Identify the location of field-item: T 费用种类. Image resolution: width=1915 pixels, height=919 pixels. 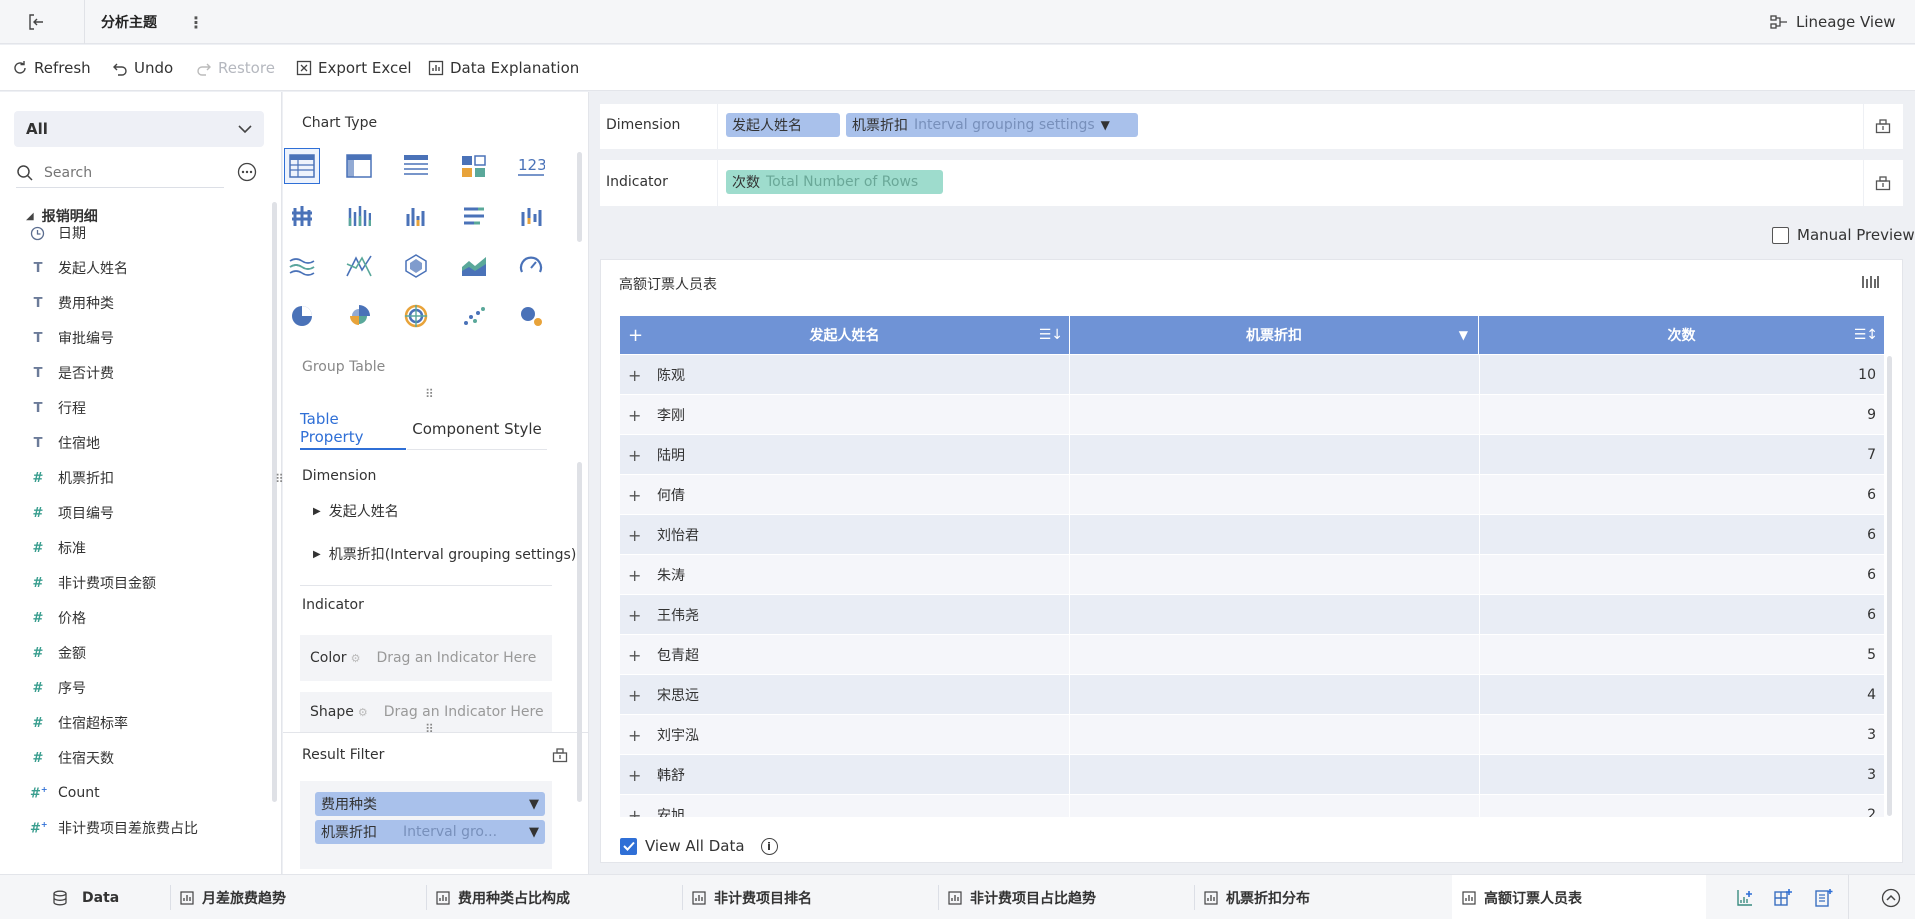
(72, 303).